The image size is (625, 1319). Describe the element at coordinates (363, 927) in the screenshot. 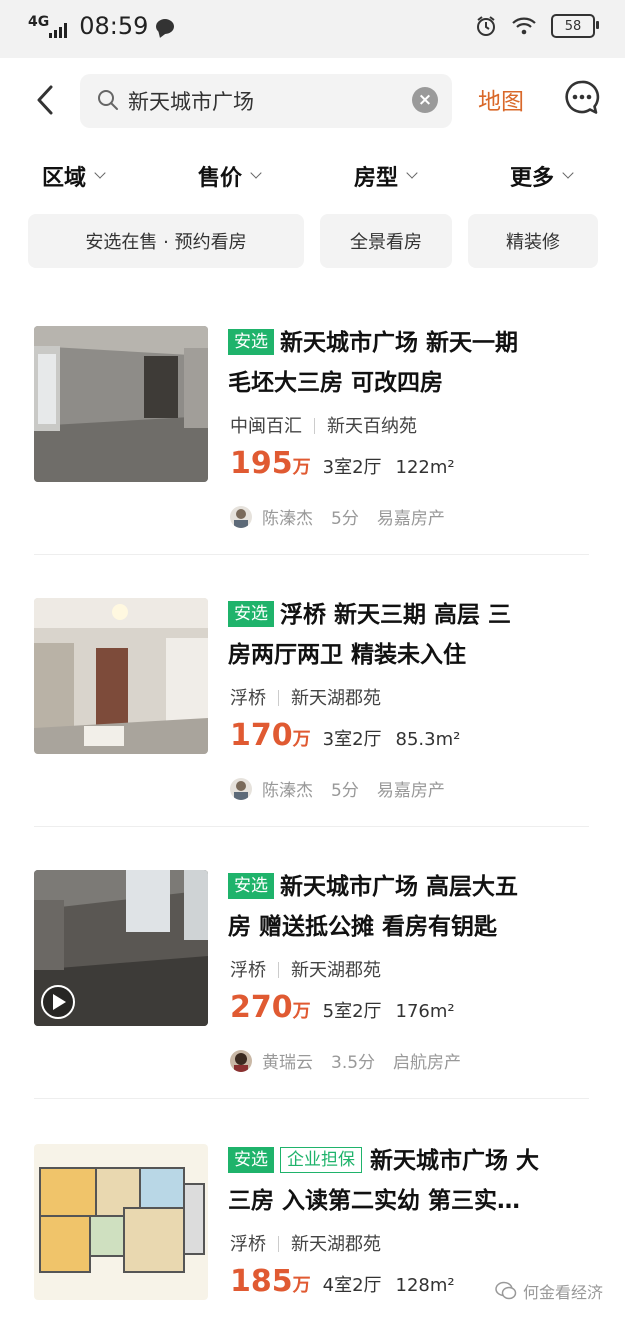

I see `listing-title-line2: 房 赠送抵公摊 看房有钥匙` at that location.